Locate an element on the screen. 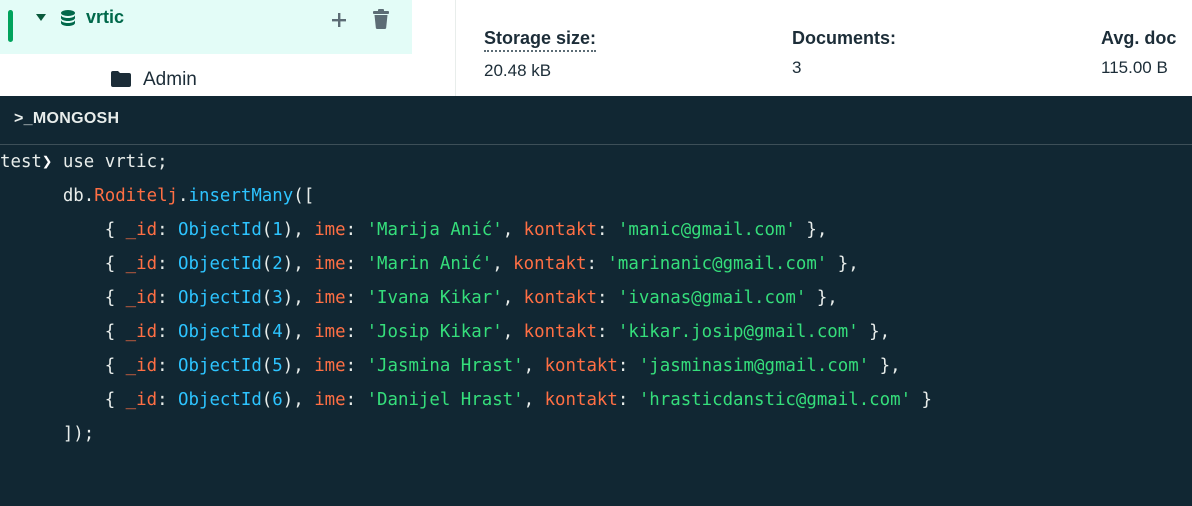 The image size is (1192, 506). collection-name: Admin is located at coordinates (170, 79).